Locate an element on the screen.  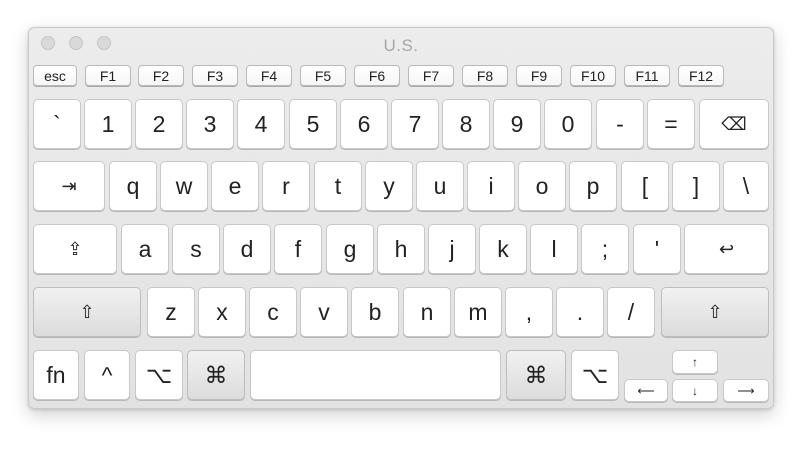
key-f2-label: F2 is located at coordinates (161, 75).